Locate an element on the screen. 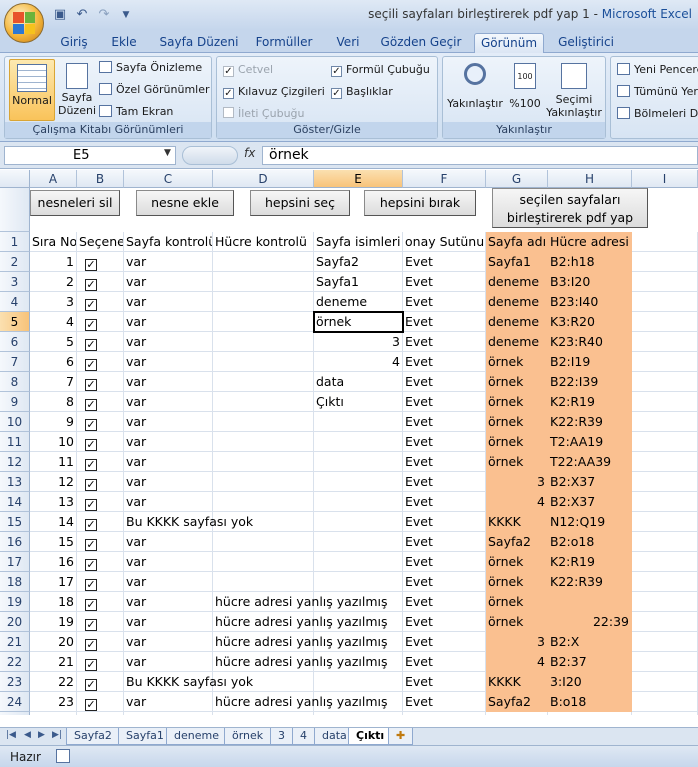  cell-f3: Evet is located at coordinates (444, 282).